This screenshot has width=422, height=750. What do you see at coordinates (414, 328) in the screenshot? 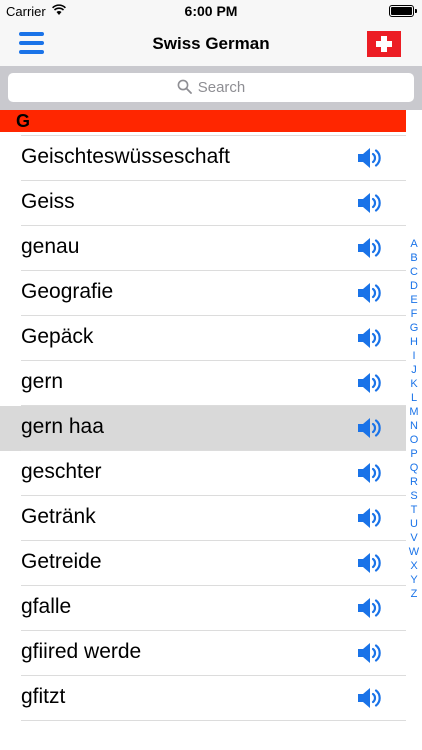
I see `index-letter: G` at bounding box center [414, 328].